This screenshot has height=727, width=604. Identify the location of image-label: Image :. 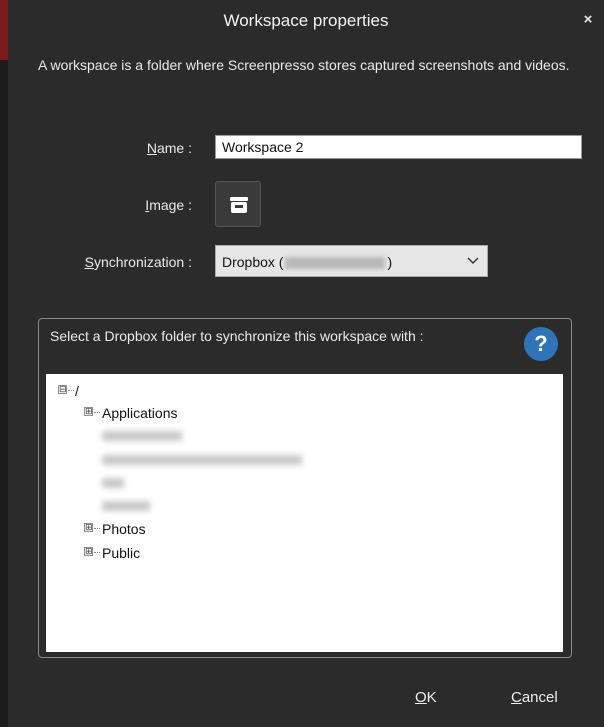
(168, 205).